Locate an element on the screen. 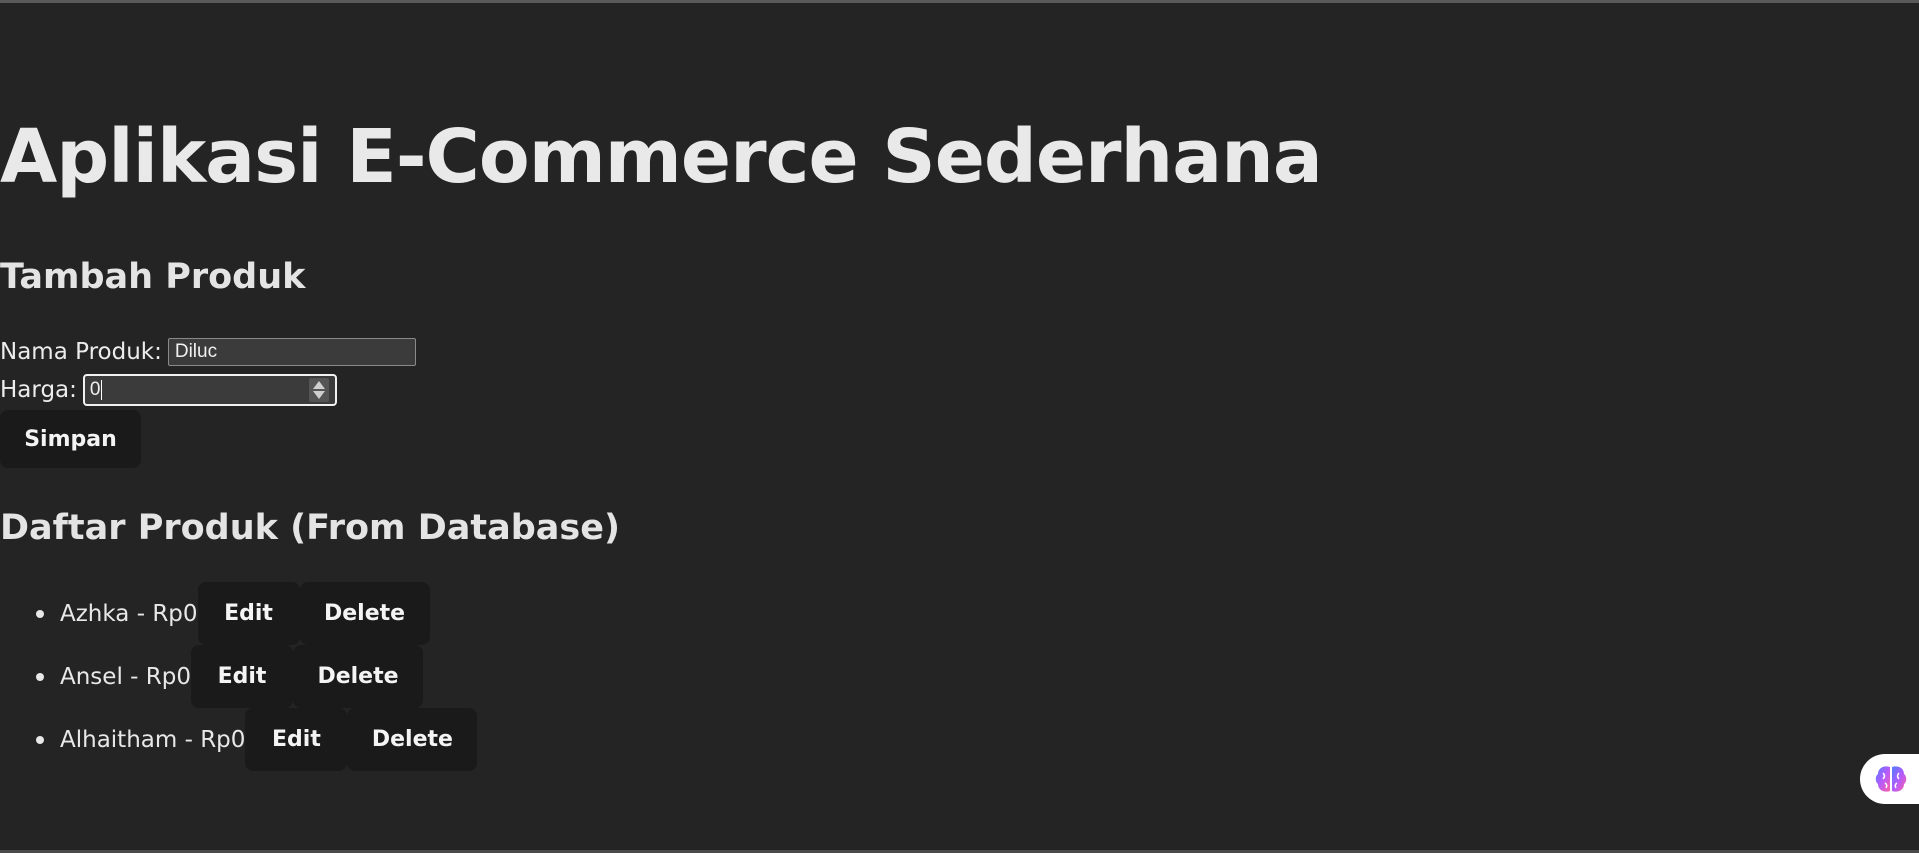  page-title: Aplikasi E-Commerce Sederhana is located at coordinates (661, 157).